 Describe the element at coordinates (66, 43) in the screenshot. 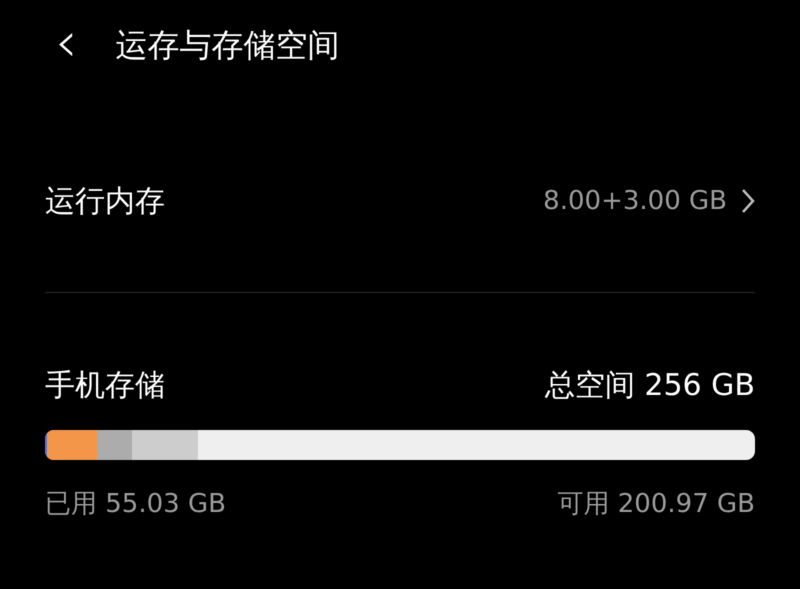

I see `back-icon: ‹` at that location.